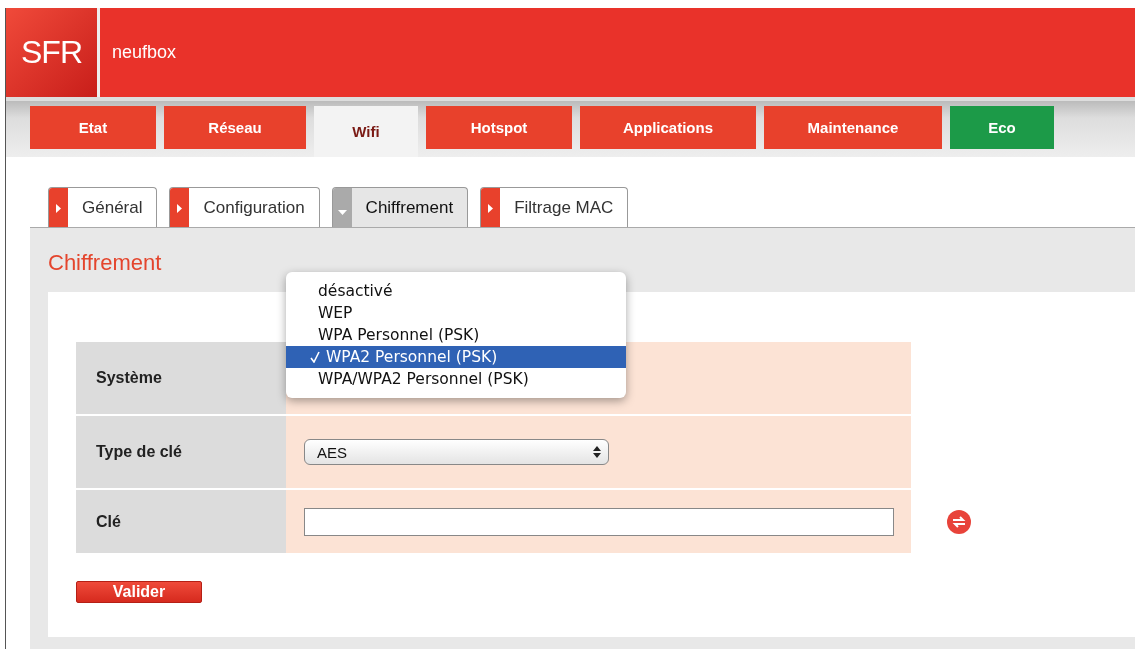  I want to click on section-title: Chiffrement, so click(105, 263).